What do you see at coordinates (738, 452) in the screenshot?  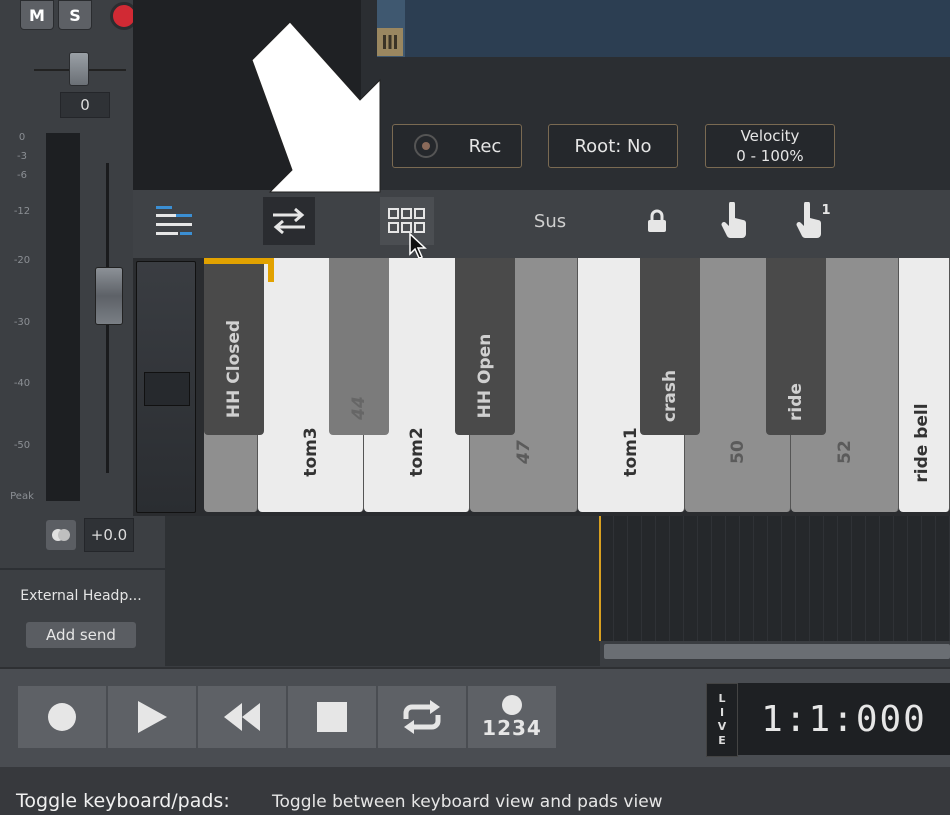 I see `key-label: 50` at bounding box center [738, 452].